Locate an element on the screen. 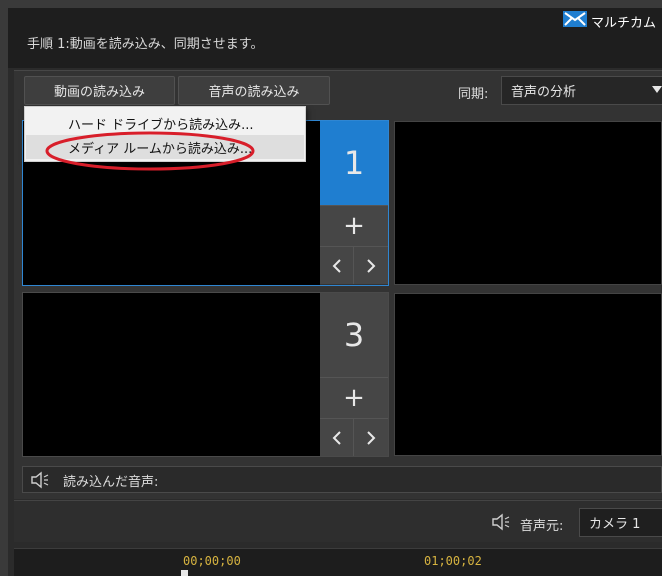  camera-3-add-button: + is located at coordinates (354, 397).